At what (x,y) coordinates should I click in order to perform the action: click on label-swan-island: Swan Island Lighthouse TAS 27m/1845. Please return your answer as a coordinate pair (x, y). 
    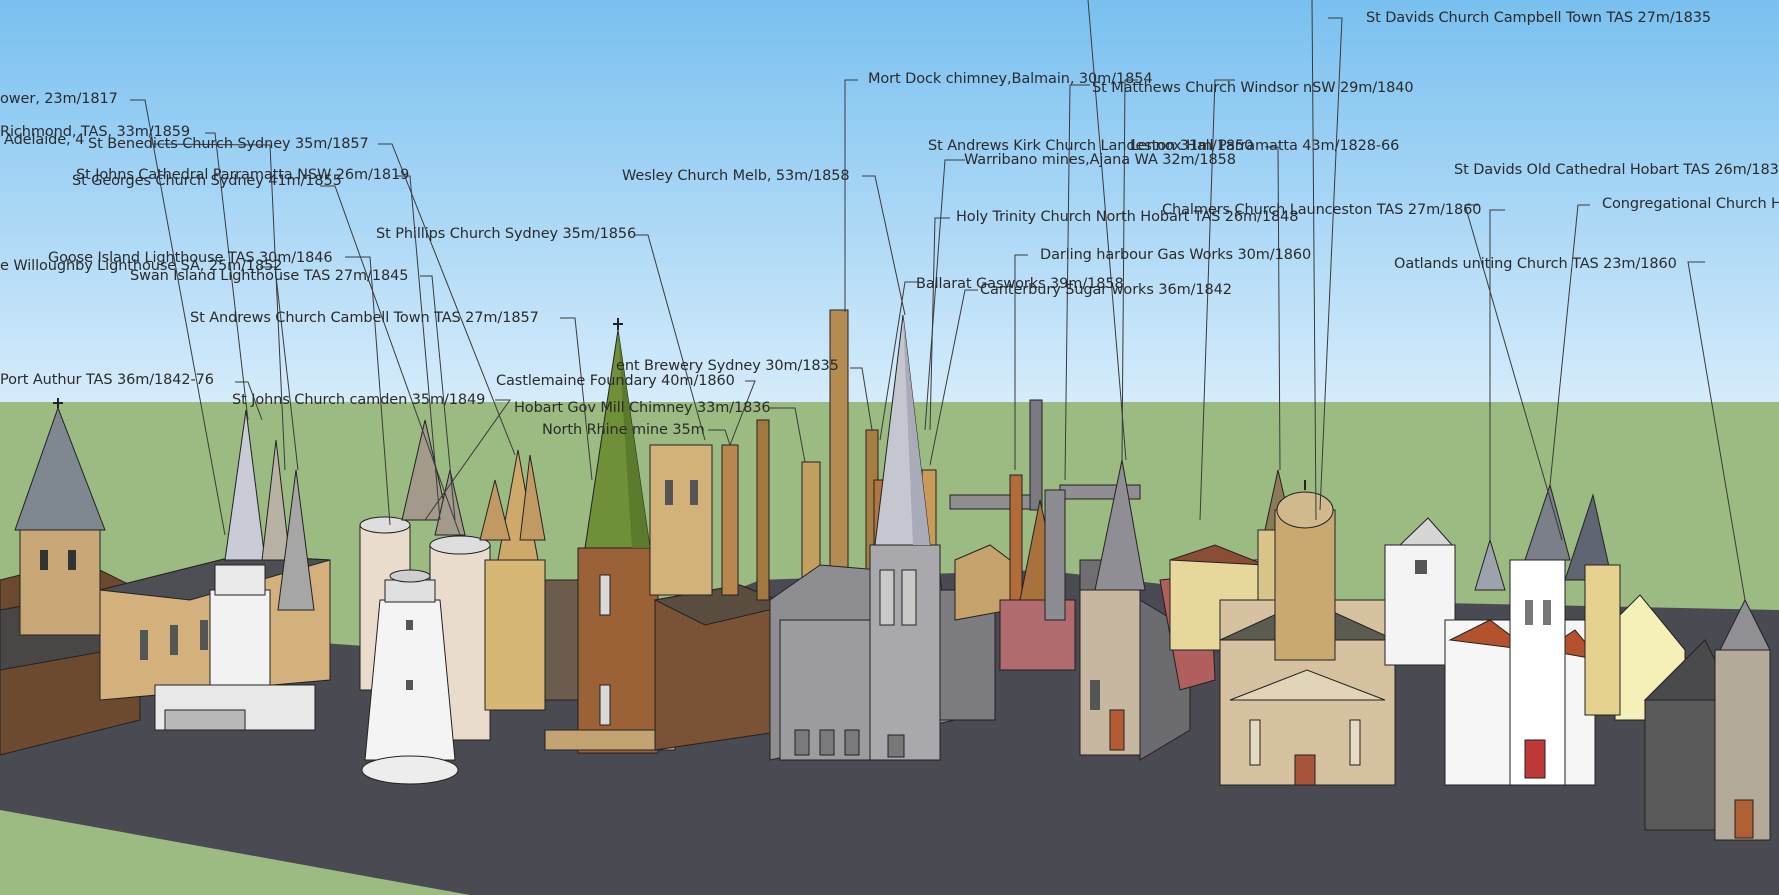
    Looking at the image, I should click on (269, 276).